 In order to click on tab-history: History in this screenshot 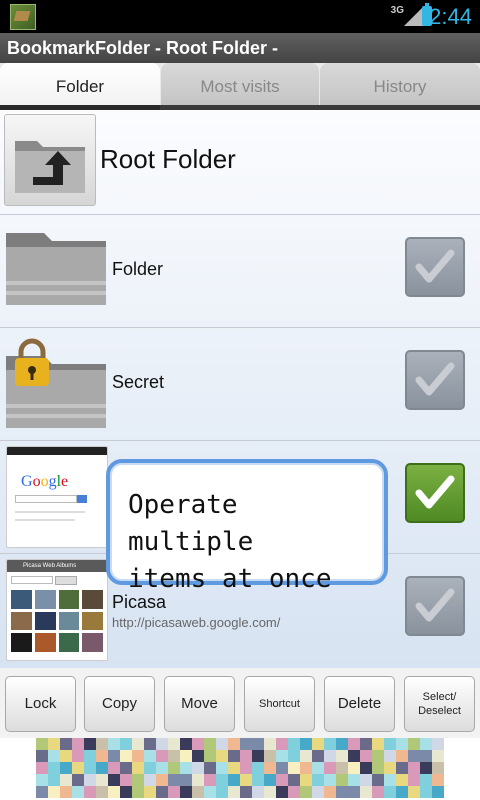, I will do `click(400, 85)`.